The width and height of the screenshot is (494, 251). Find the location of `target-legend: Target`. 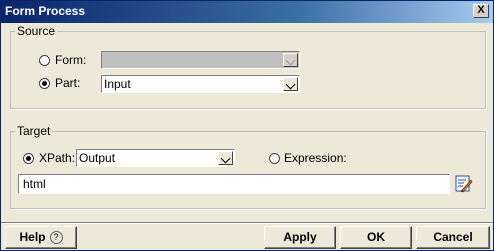

target-legend: Target is located at coordinates (34, 131).